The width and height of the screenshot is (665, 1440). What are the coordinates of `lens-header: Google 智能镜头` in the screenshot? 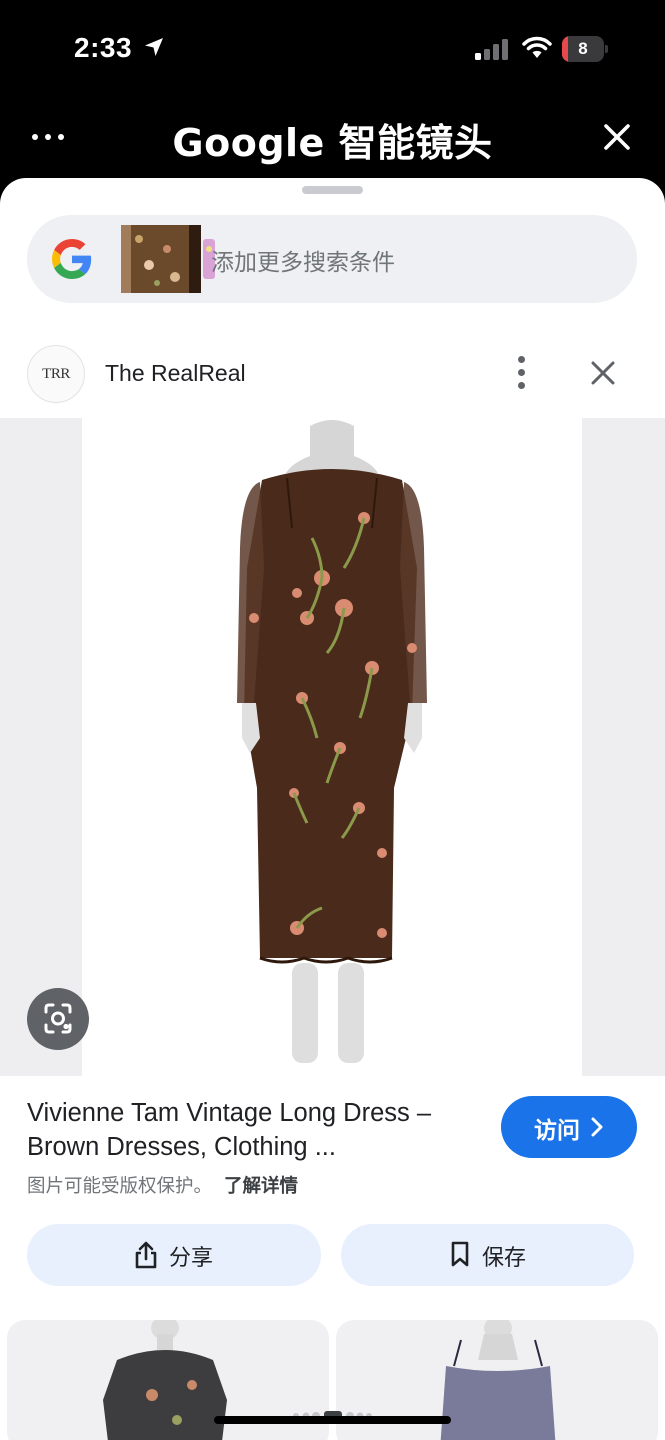 It's located at (332, 140).